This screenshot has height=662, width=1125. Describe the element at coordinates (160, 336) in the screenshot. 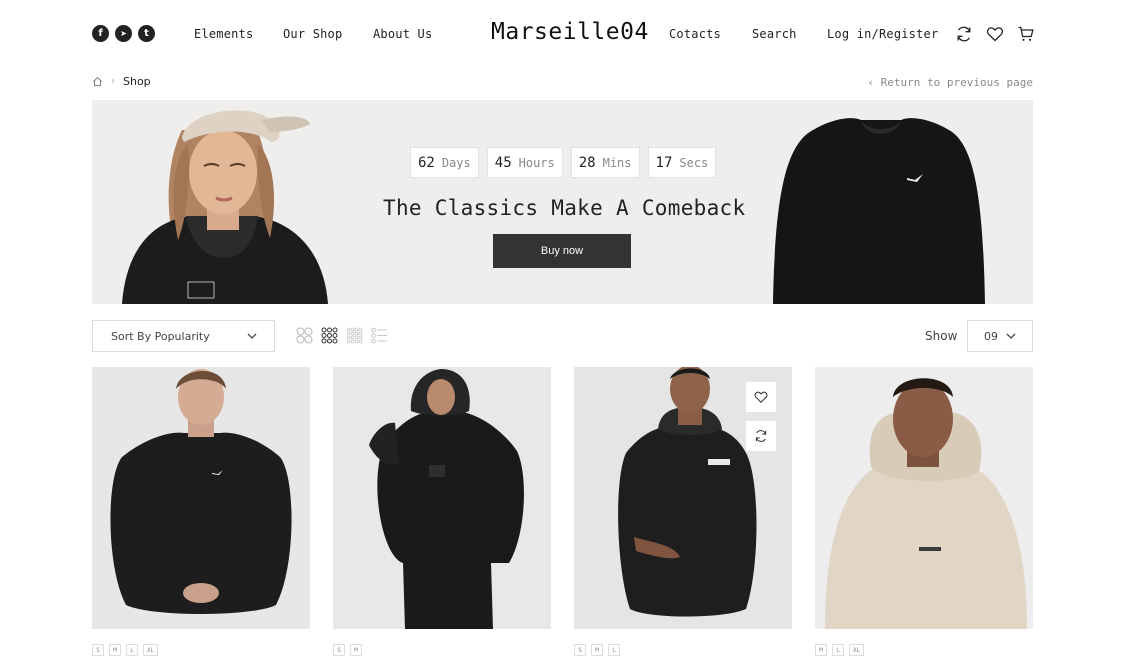

I see `sort-value: Sort By Popularity` at that location.